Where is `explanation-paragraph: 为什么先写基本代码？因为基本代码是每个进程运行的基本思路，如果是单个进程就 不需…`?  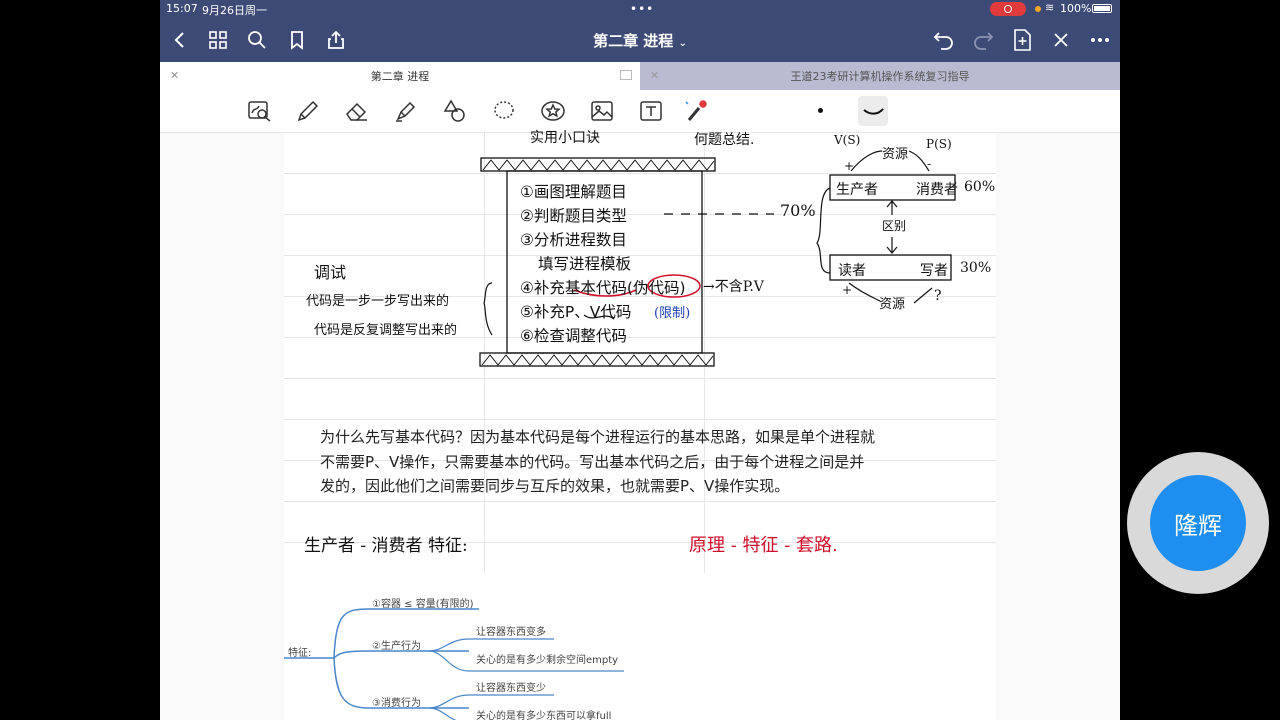
explanation-paragraph: 为什么先写基本代码？因为基本代码是每个进程运行的基本思路，如果是单个进程就 不需… is located at coordinates (598, 461).